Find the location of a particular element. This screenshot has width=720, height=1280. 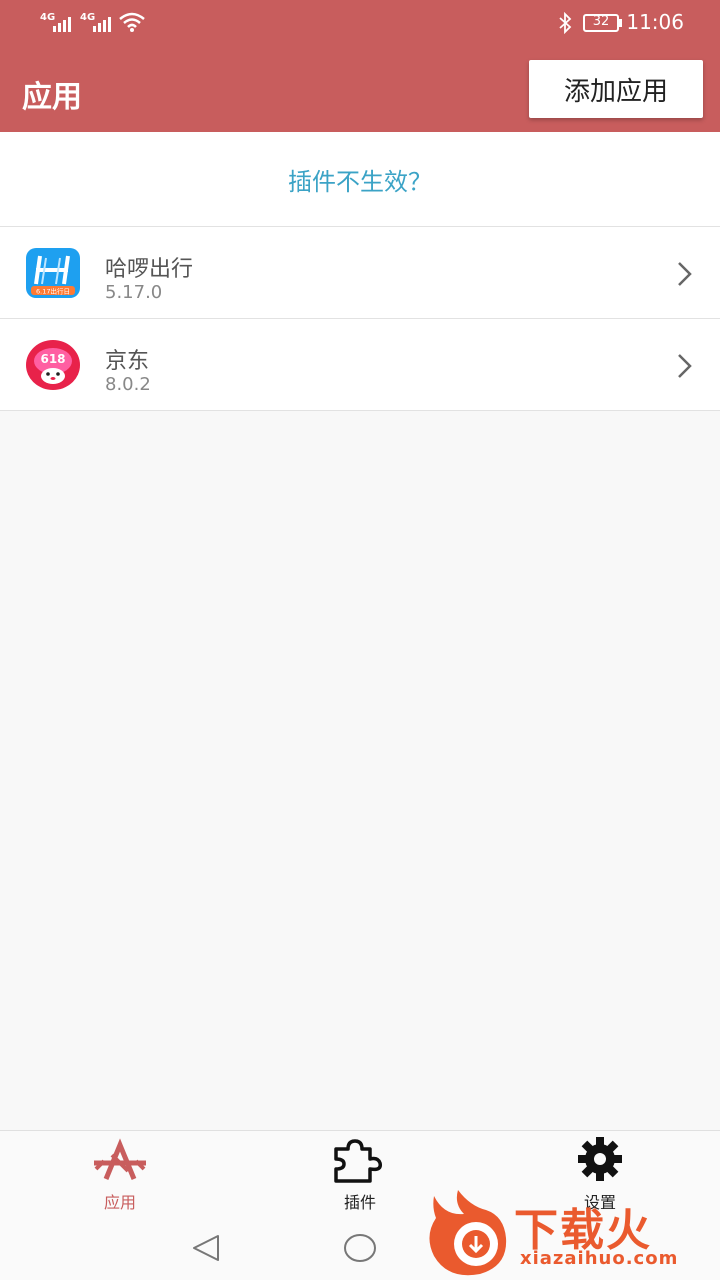

puzzle-icon is located at coordinates (358, 1161).